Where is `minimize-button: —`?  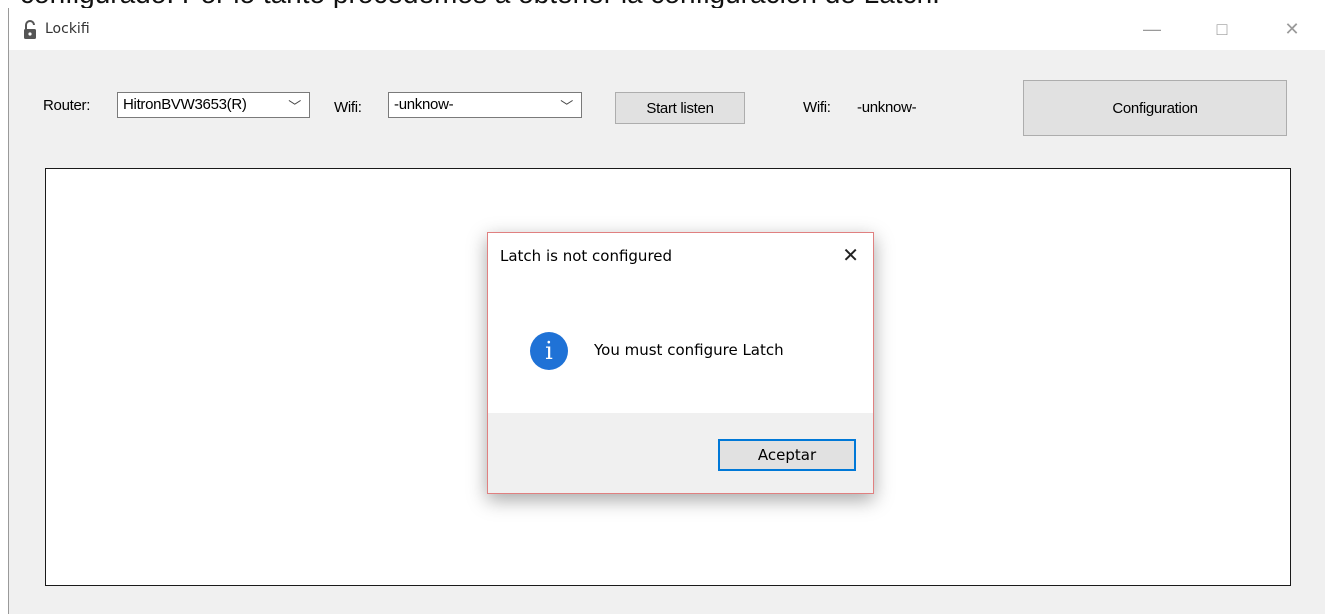
minimize-button: — is located at coordinates (1152, 29).